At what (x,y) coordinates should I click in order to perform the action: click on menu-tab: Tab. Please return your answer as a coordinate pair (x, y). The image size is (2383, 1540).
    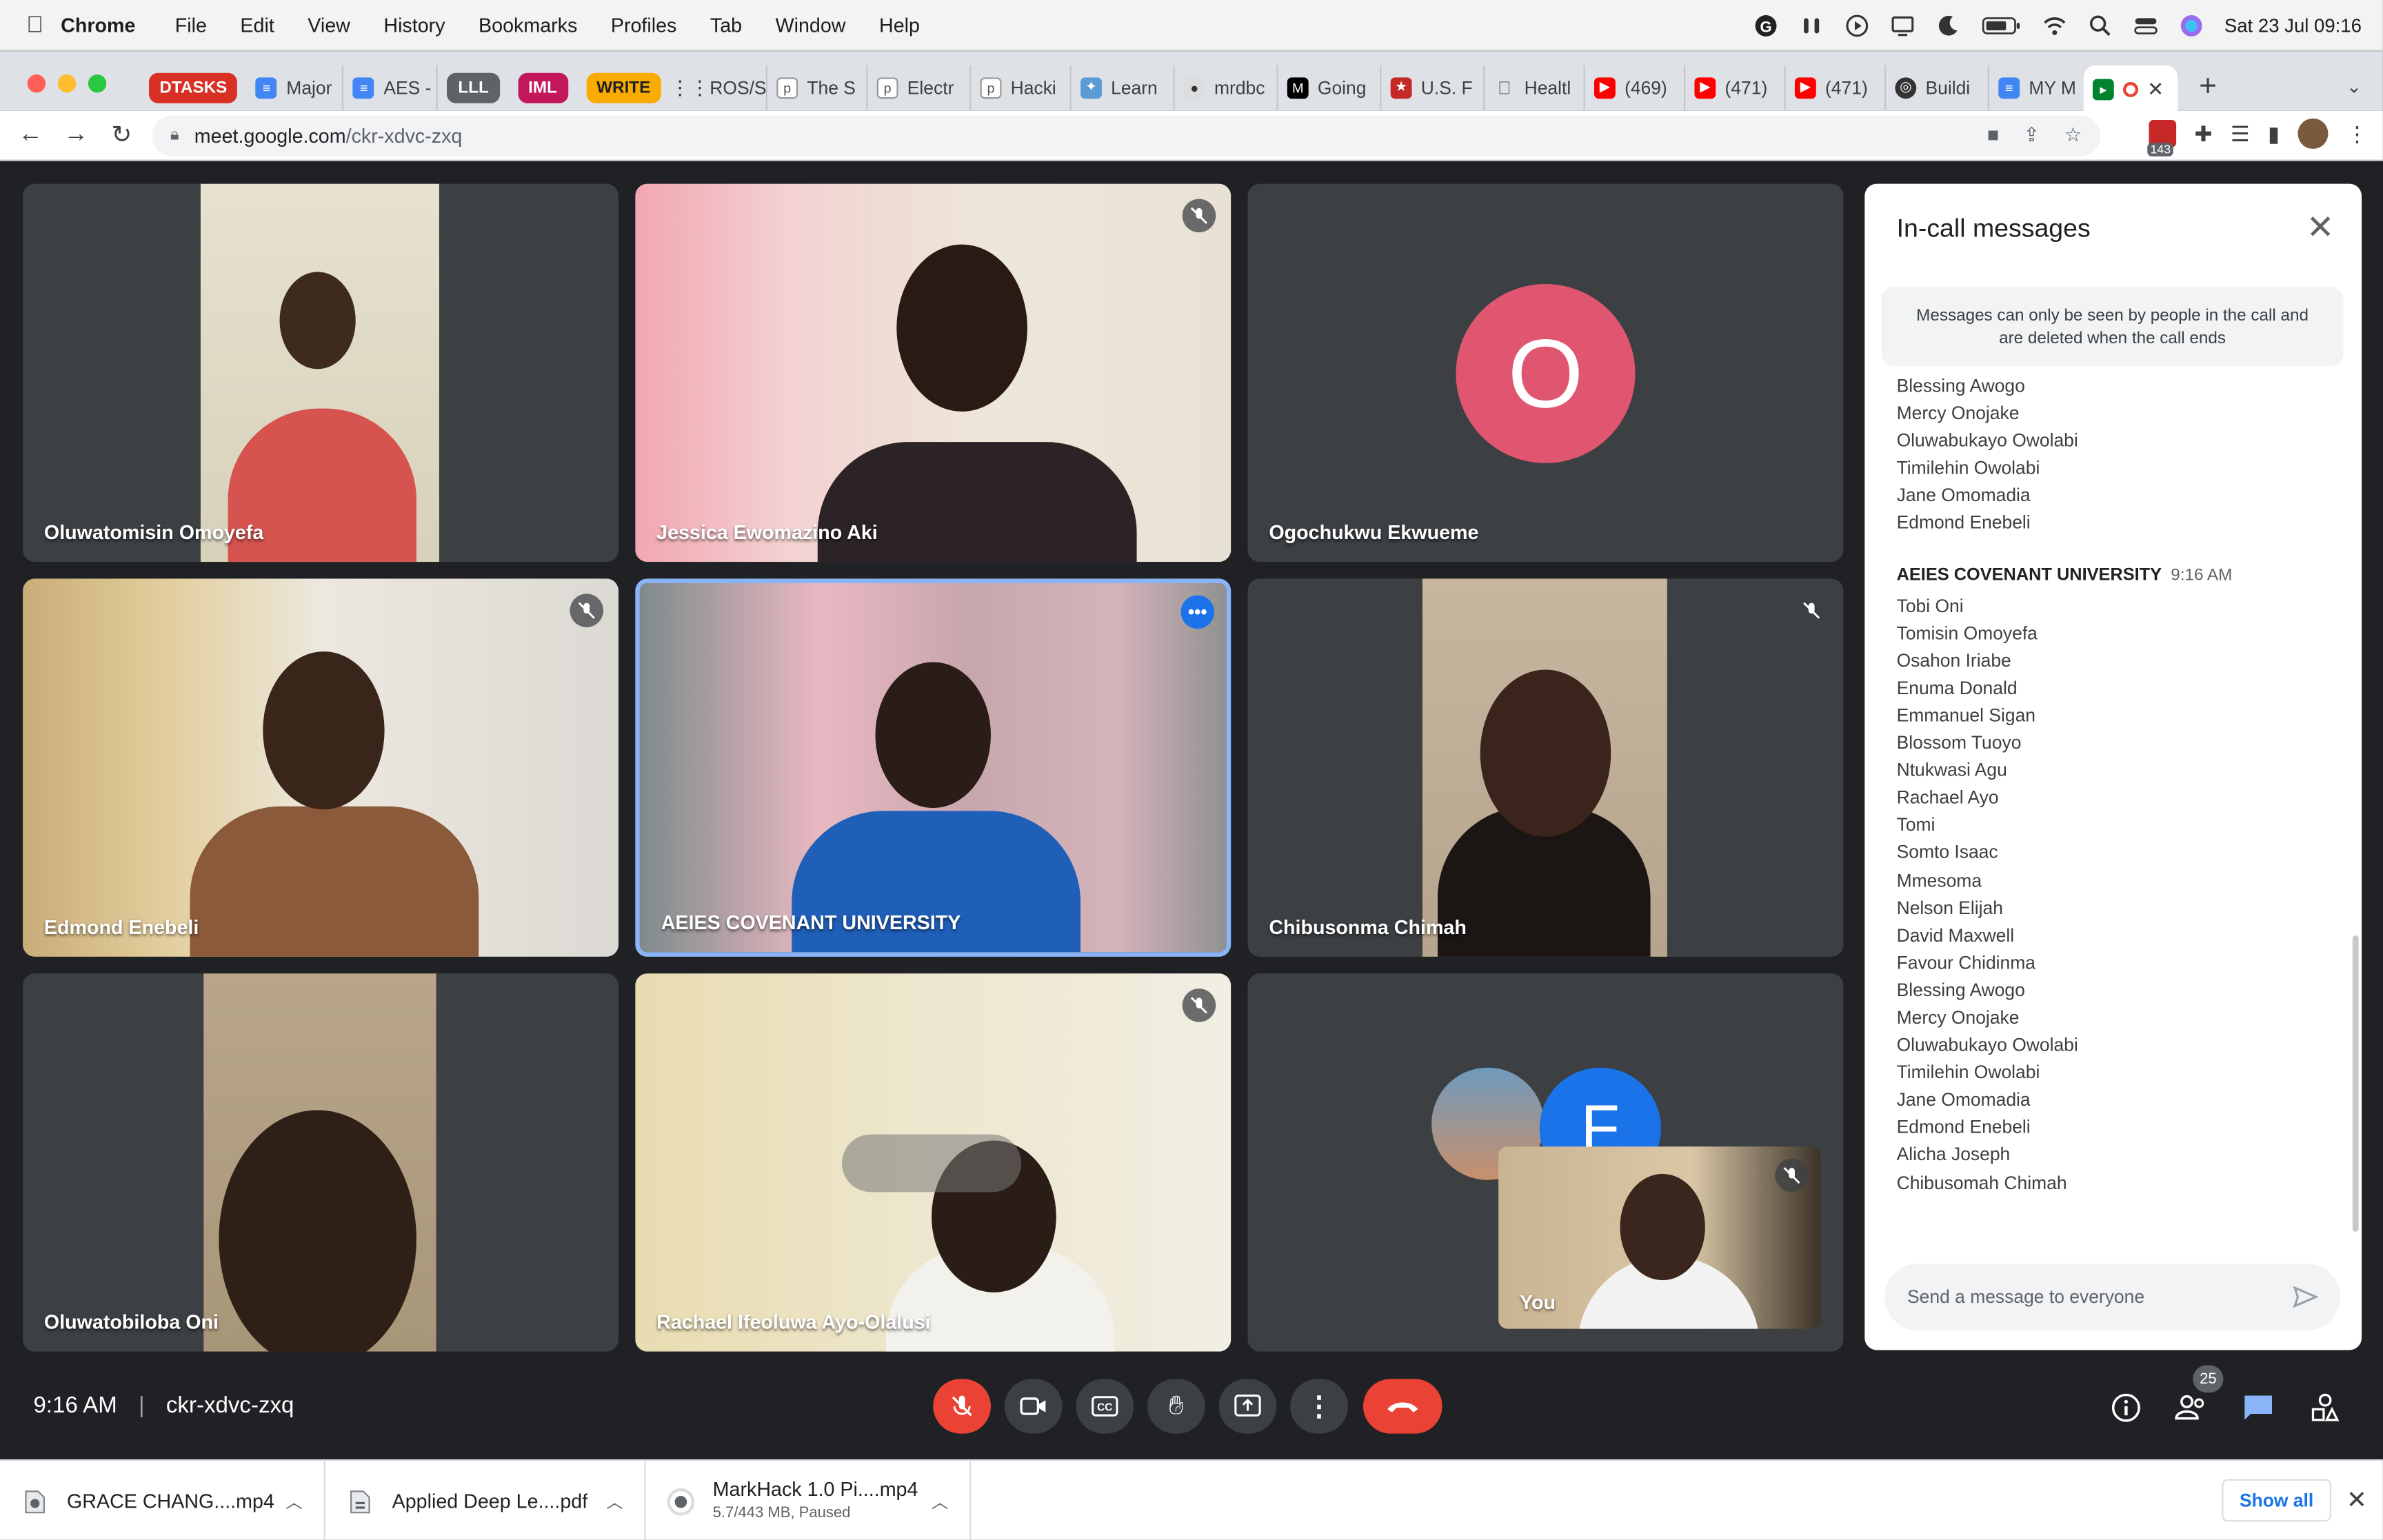
    Looking at the image, I should click on (726, 26).